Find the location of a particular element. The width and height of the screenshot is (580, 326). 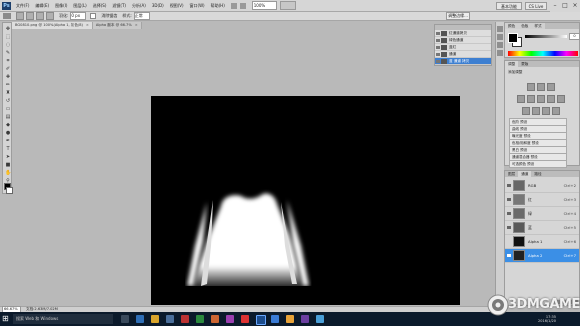

type-tool-icon: T is located at coordinates (8, 149).